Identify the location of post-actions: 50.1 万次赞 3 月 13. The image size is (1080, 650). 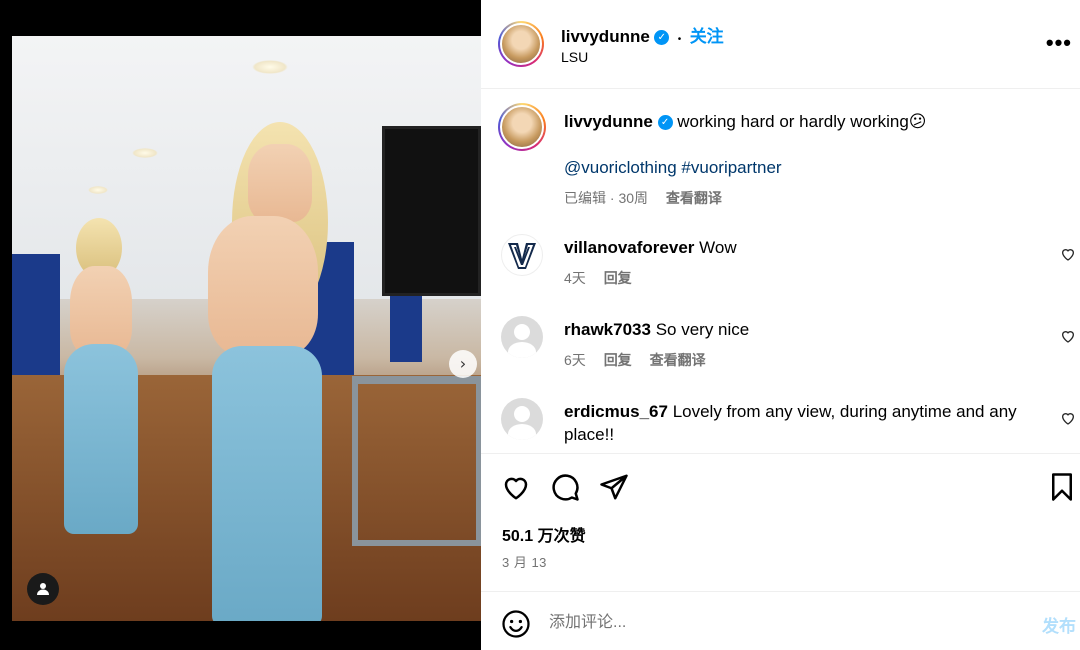
(780, 522).